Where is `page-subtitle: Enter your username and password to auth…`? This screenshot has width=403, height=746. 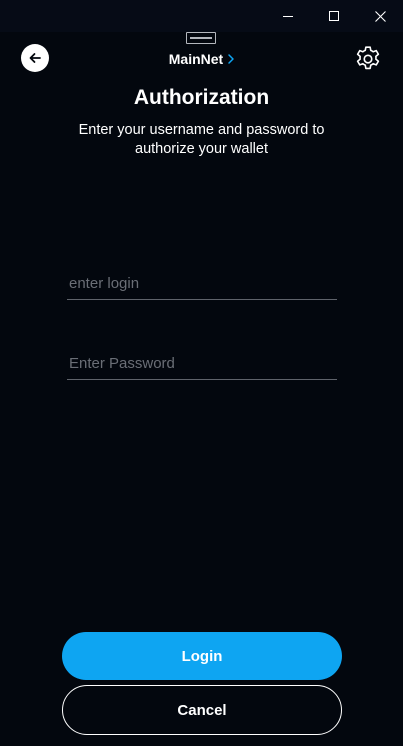
page-subtitle: Enter your username and password to auth… is located at coordinates (201, 139).